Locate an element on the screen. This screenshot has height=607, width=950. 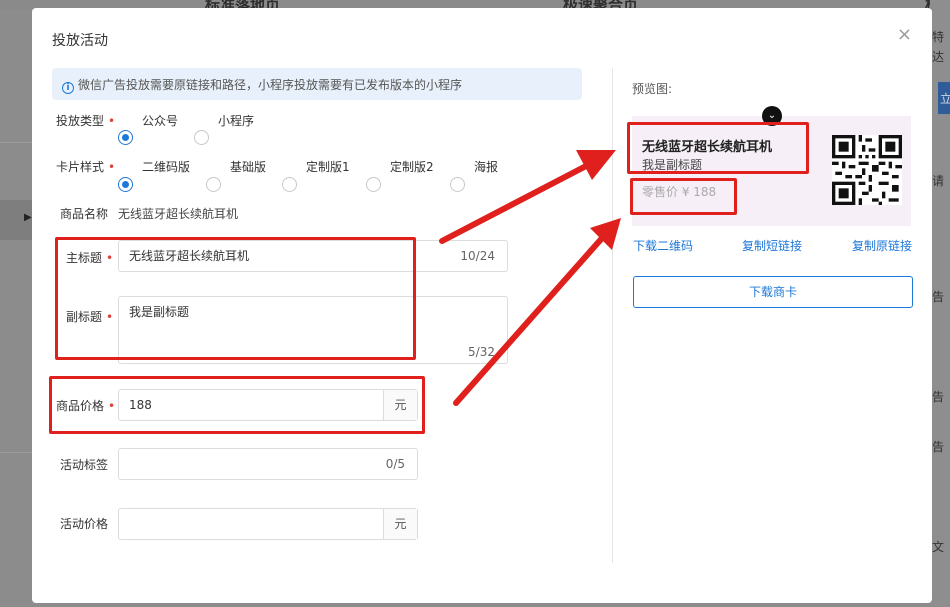
card-subtitle: 我是副标题 is located at coordinates (672, 165).